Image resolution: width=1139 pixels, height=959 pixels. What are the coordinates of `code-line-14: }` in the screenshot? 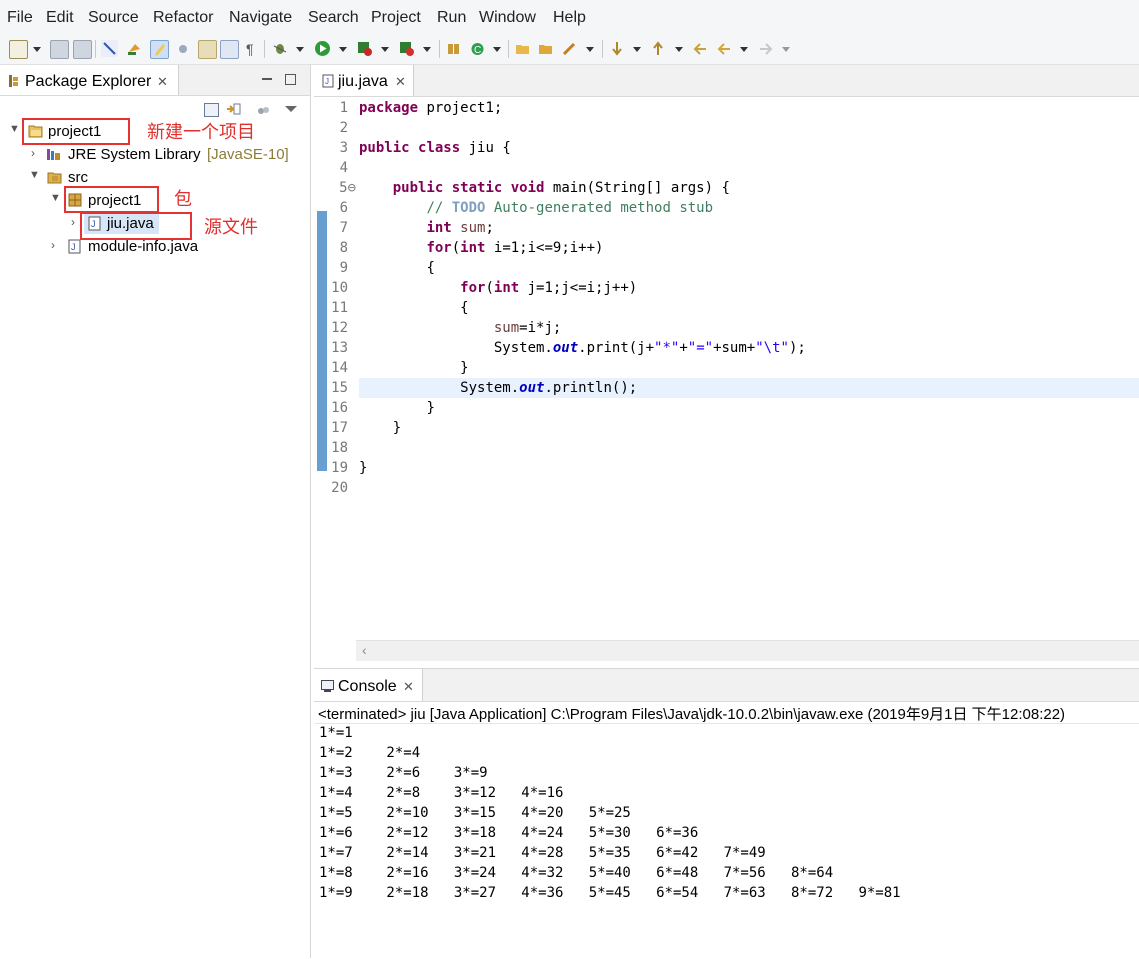 It's located at (413, 368).